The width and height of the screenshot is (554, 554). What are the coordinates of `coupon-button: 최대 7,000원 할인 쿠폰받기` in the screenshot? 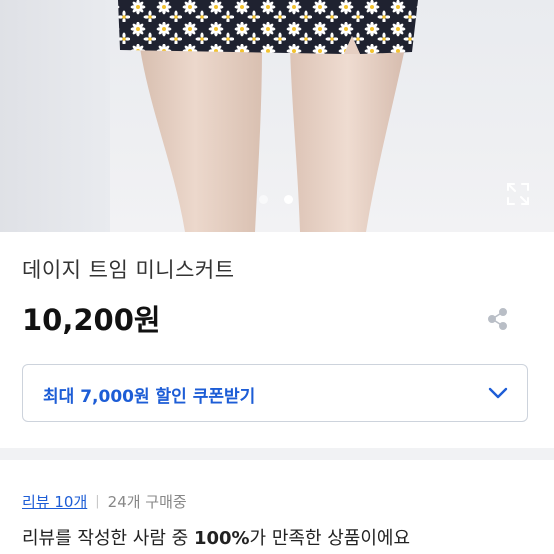 It's located at (275, 393).